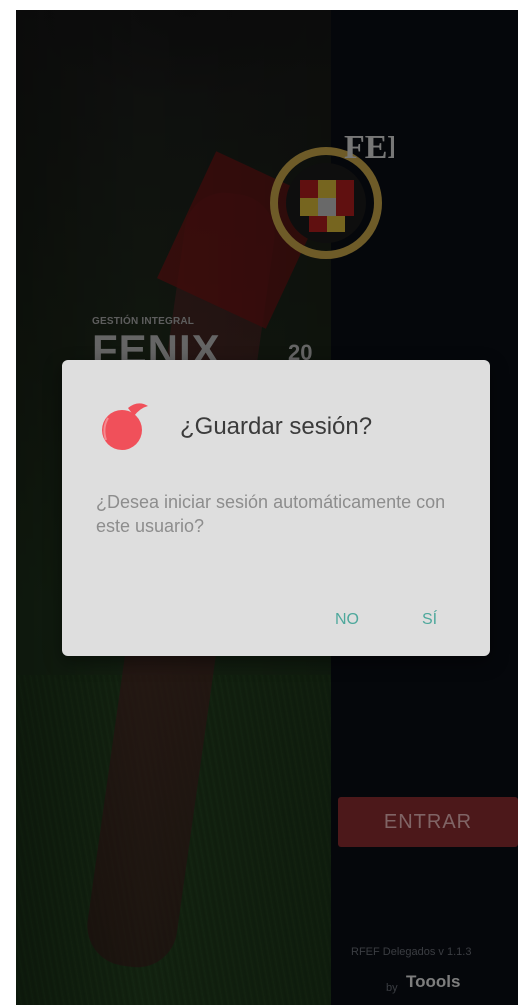 This screenshot has width=518, height=1005. Describe the element at coordinates (276, 426) in the screenshot. I see `dialog-title: ¿Guardar sesión?` at that location.